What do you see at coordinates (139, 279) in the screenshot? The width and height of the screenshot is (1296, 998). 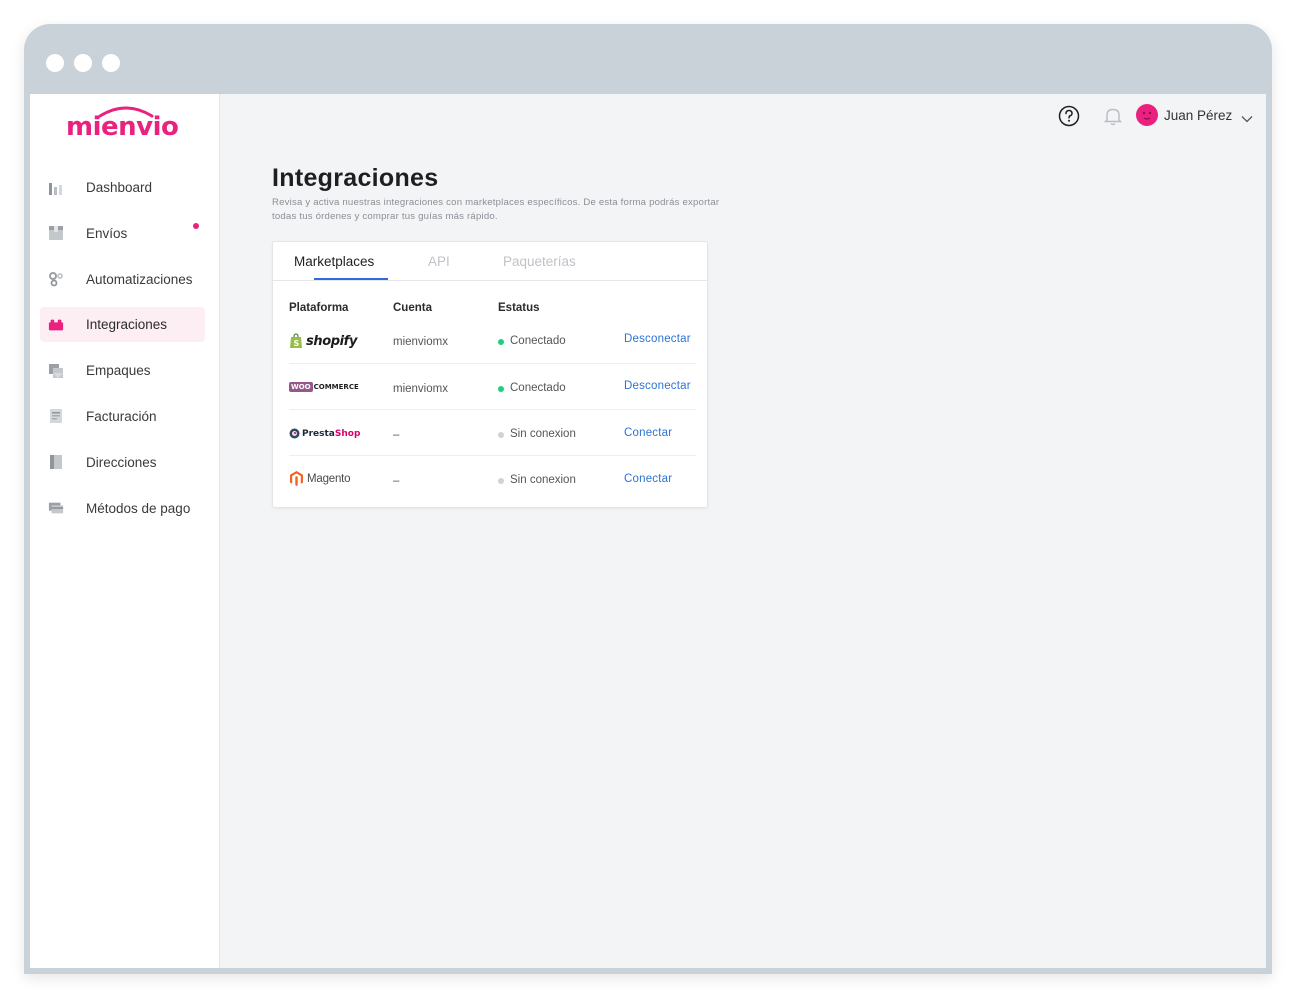 I see `sidebar-item-label: Automatizaciones` at bounding box center [139, 279].